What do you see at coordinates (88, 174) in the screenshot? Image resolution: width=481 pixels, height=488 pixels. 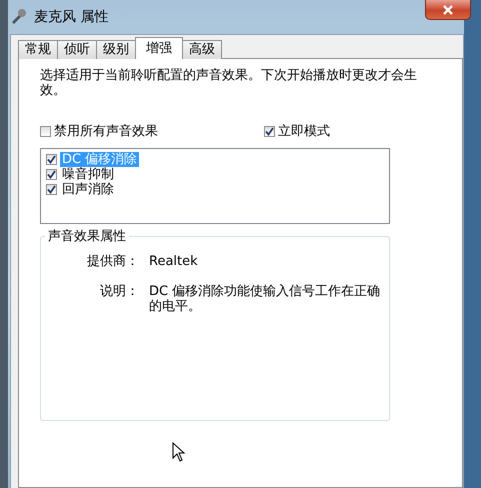 I see `list-item: 噪音抑制` at bounding box center [88, 174].